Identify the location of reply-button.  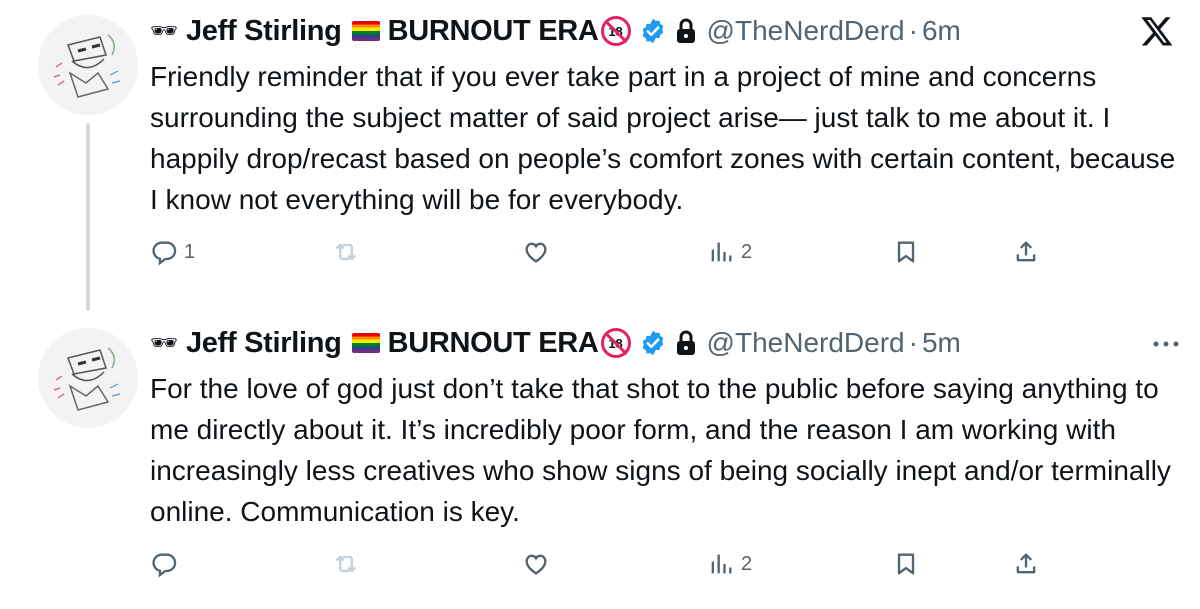
(167, 564).